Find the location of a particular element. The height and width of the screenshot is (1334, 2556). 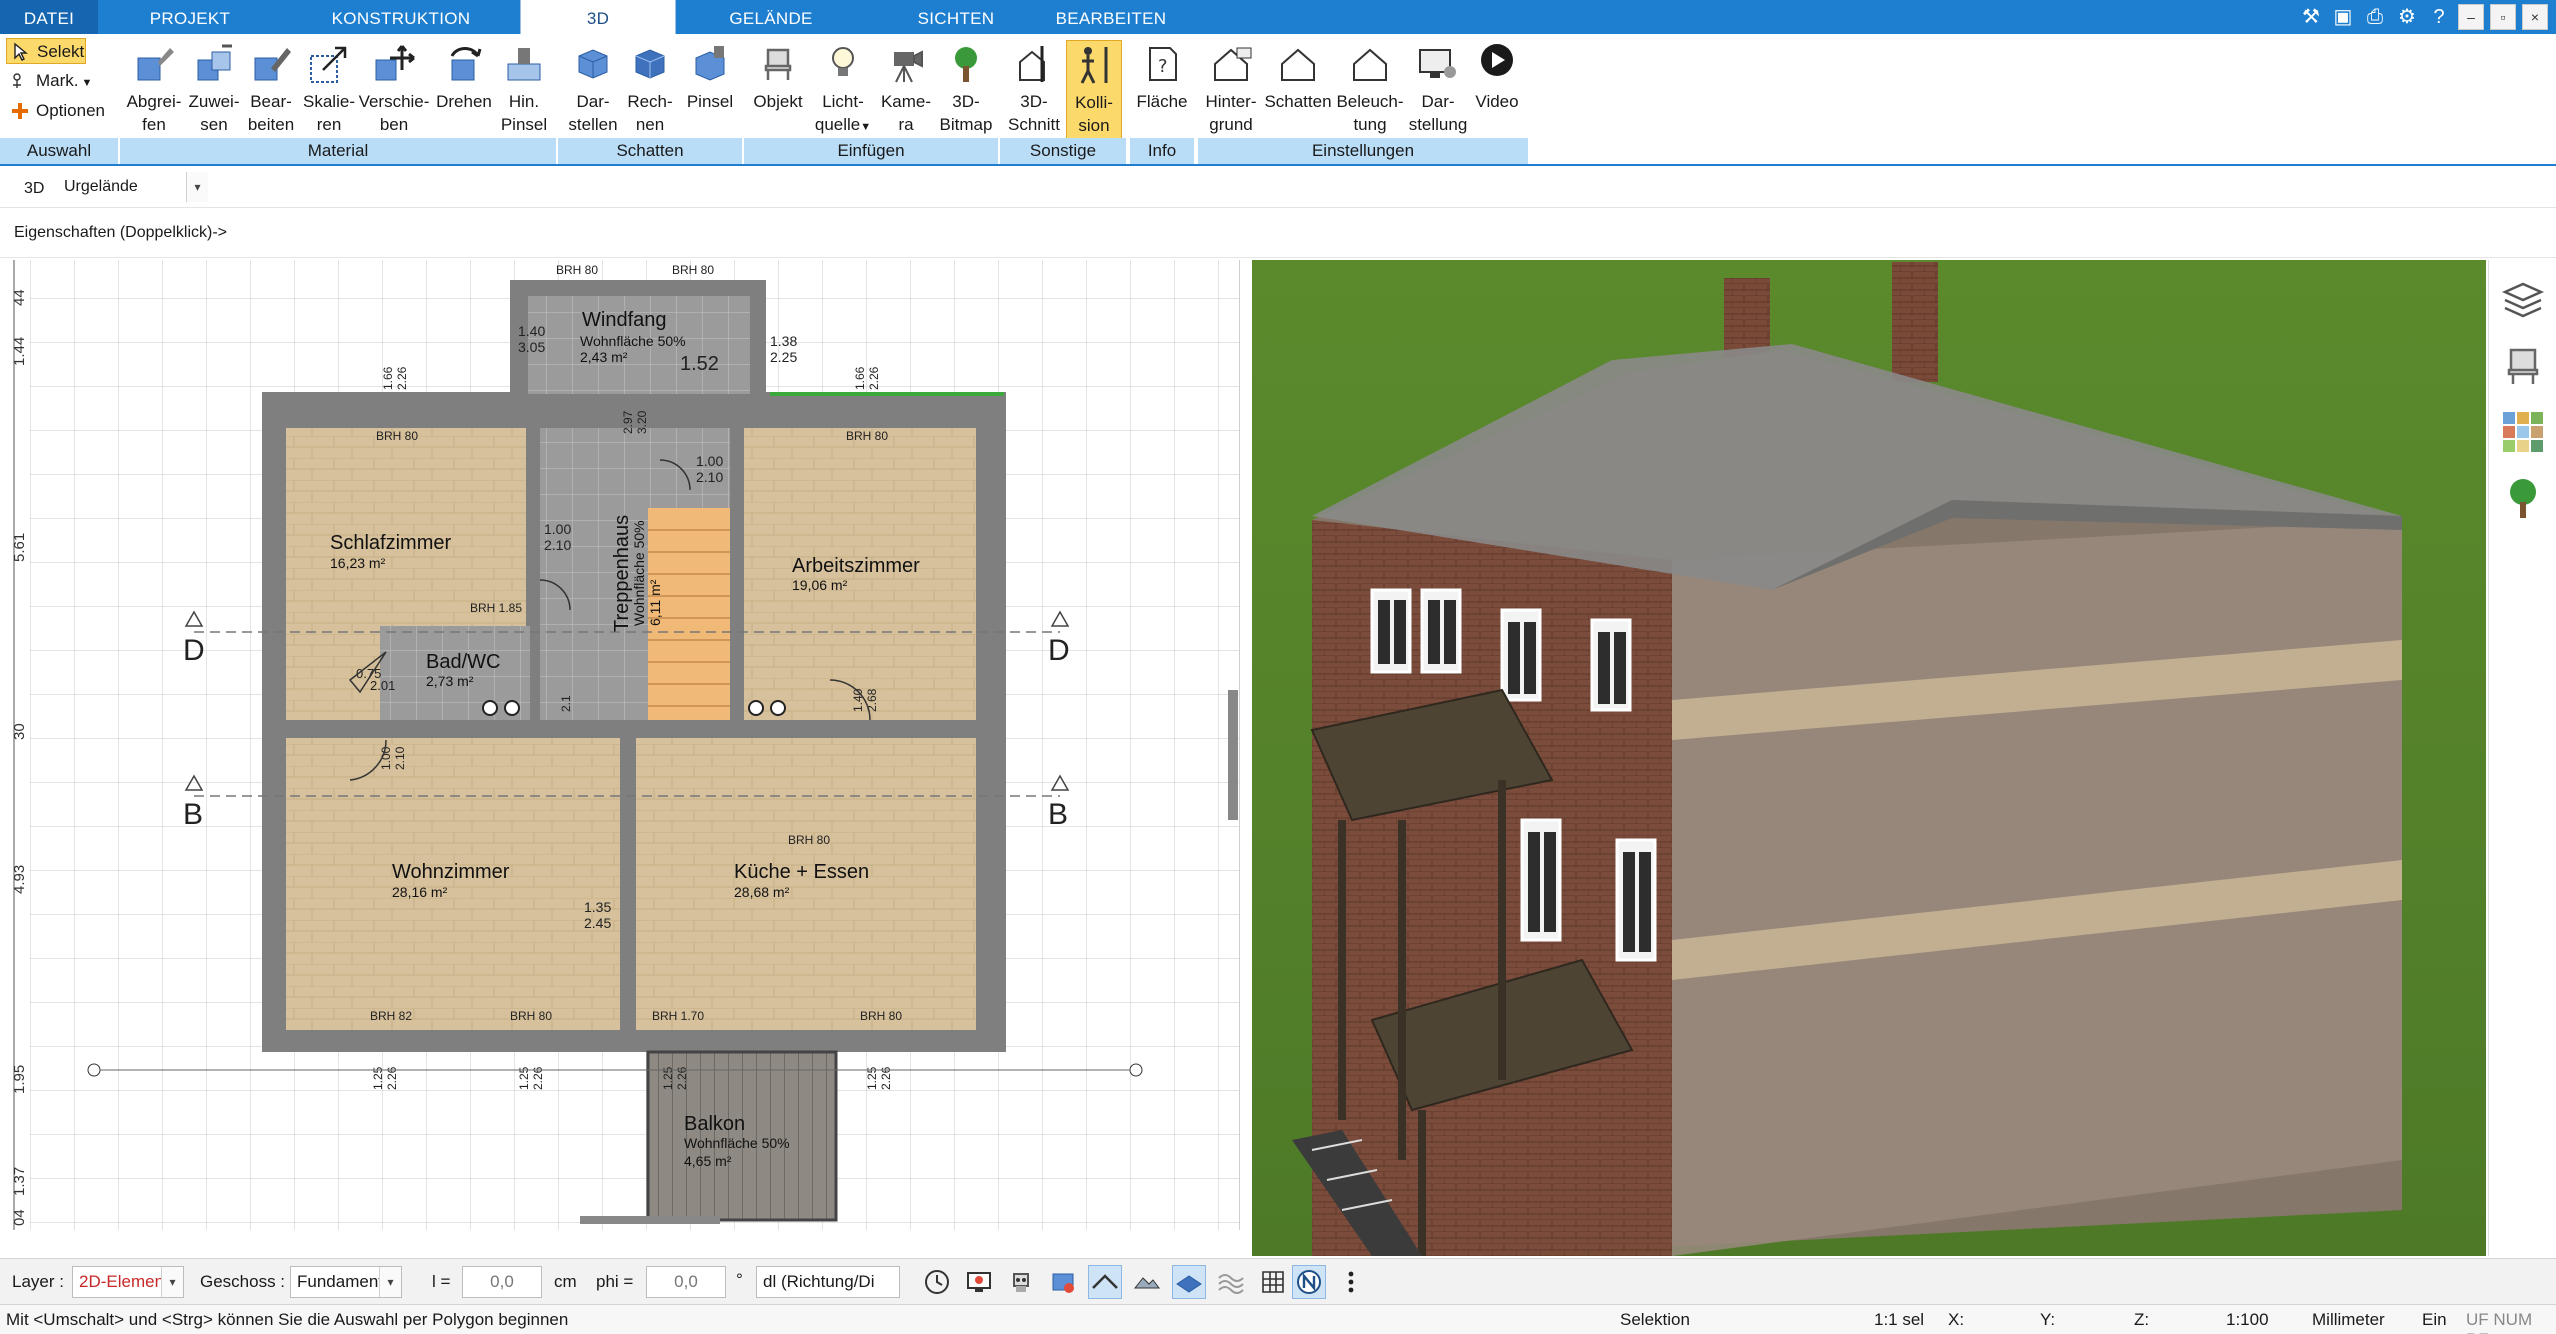

dim-label-15: 1.00 is located at coordinates (557, 529).